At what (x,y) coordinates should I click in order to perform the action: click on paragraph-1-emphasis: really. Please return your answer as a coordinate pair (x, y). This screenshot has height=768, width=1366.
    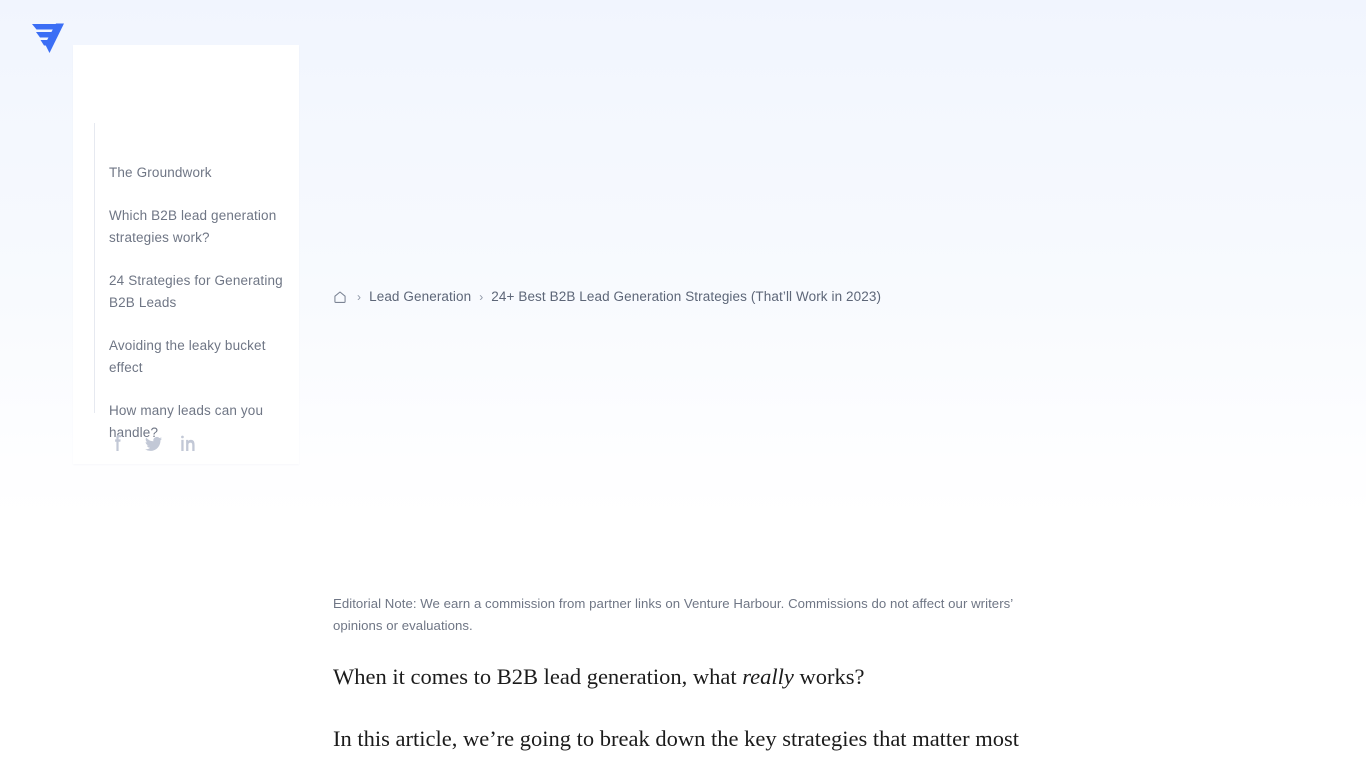
    Looking at the image, I should click on (768, 676).